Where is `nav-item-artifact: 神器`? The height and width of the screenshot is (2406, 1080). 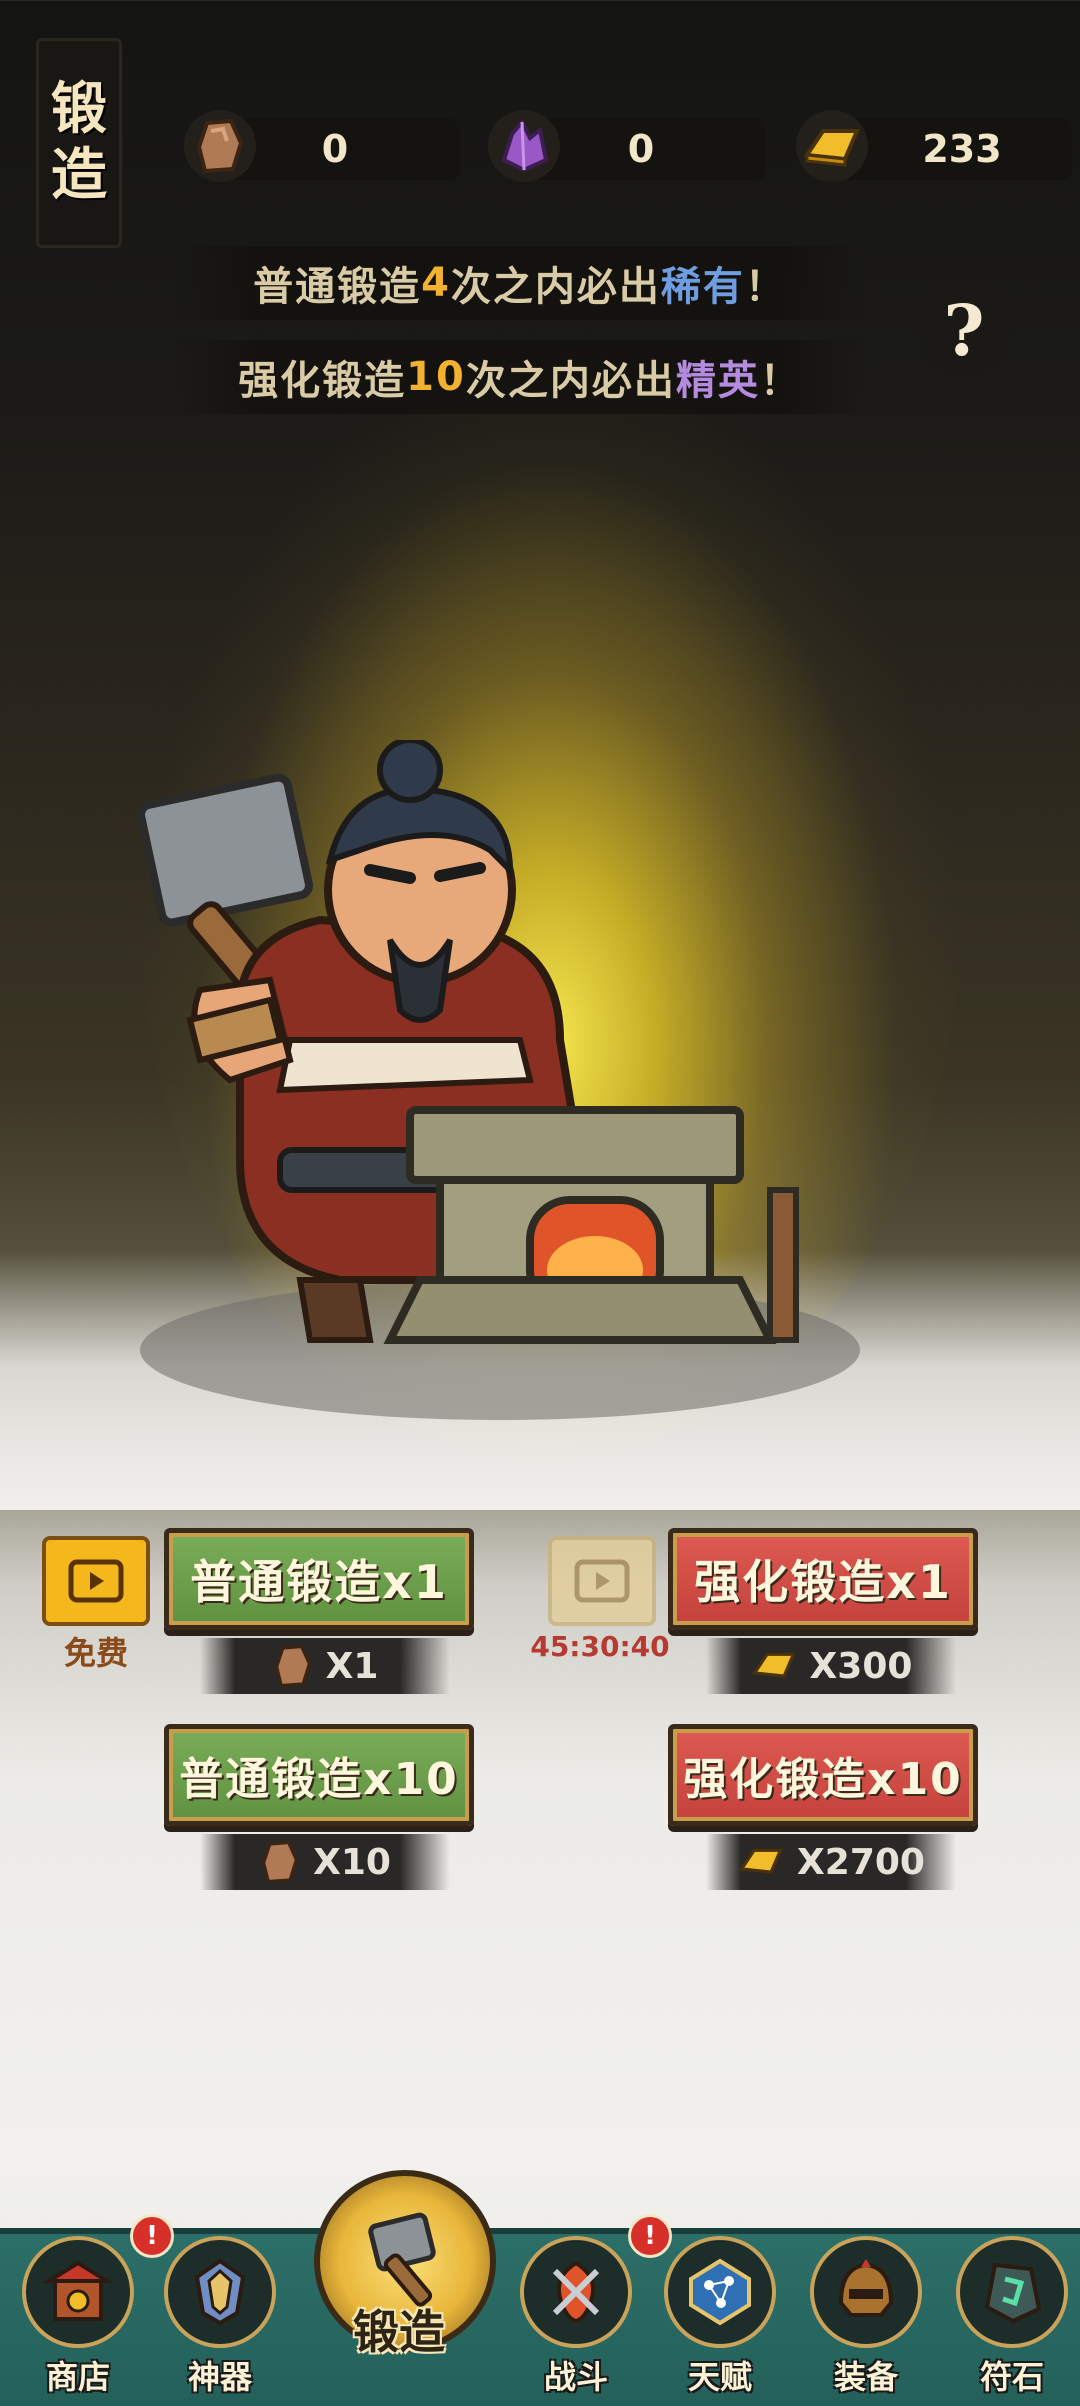
nav-item-artifact: 神器 is located at coordinates (220, 2318).